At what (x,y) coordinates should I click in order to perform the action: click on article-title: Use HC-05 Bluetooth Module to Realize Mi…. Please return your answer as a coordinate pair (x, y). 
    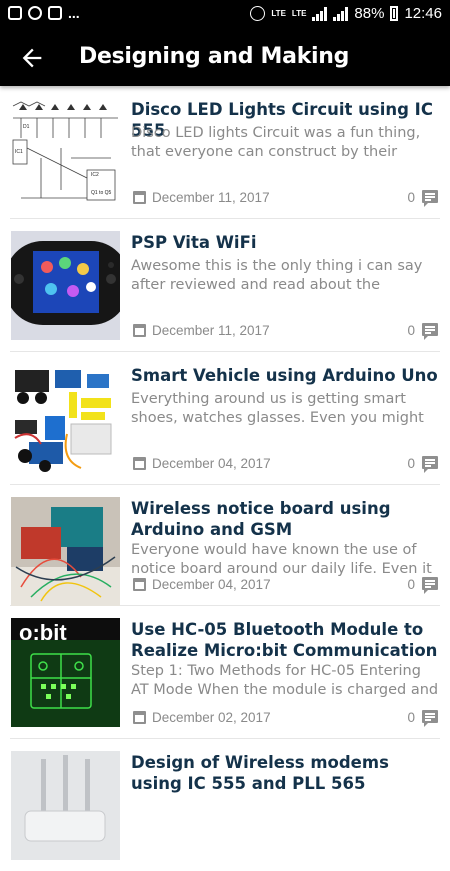
    Looking at the image, I should click on (286, 640).